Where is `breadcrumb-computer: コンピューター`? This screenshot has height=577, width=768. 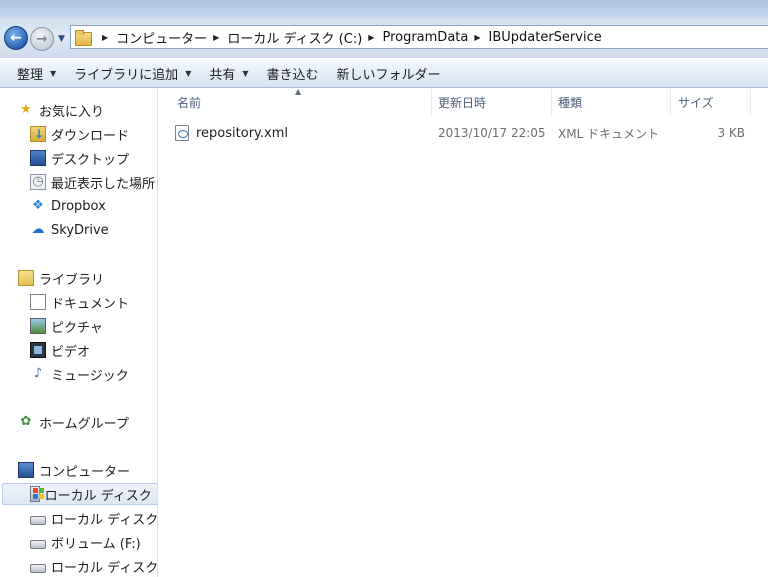
breadcrumb-computer: コンピューター is located at coordinates (161, 37).